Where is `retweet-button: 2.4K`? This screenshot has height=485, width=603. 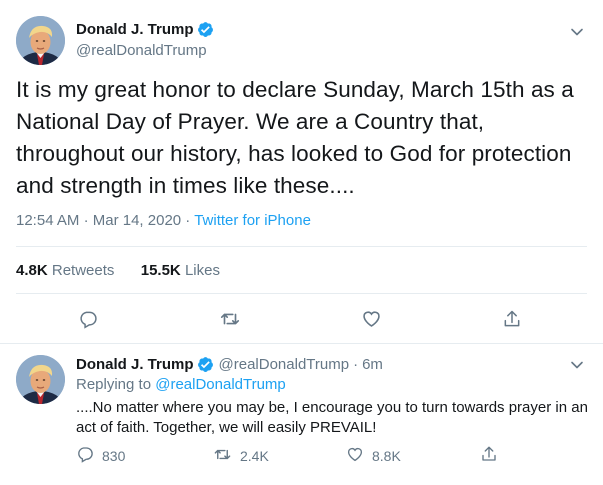 retweet-button: 2.4K is located at coordinates (241, 456).